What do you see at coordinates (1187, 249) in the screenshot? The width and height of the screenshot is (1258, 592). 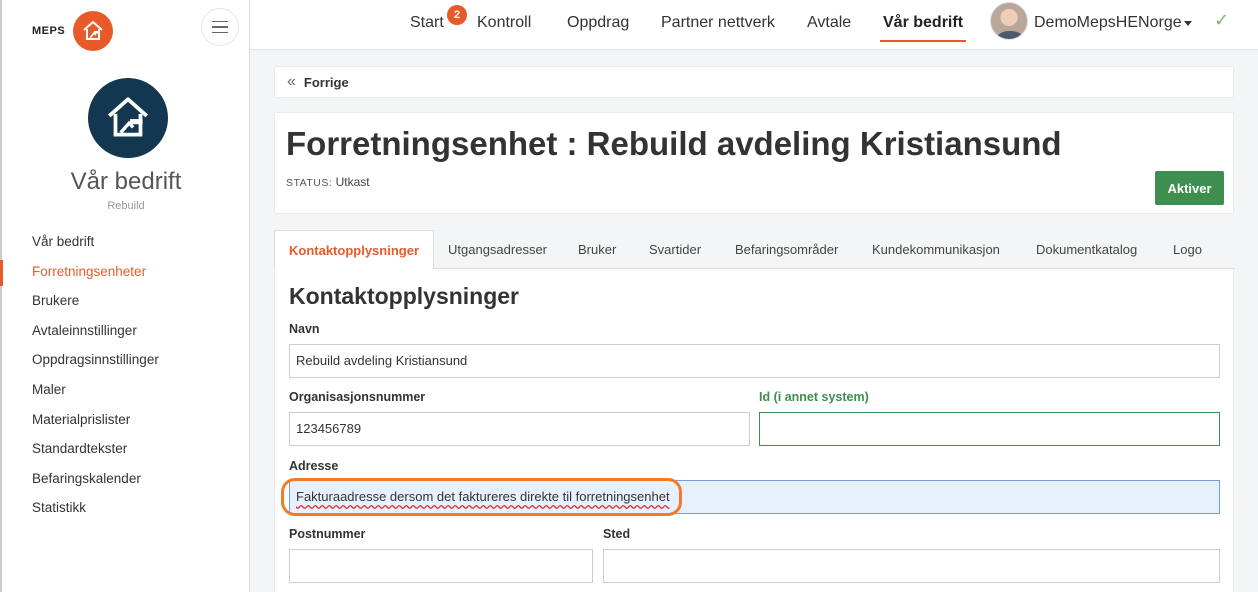 I see `tab-logo: Logo` at bounding box center [1187, 249].